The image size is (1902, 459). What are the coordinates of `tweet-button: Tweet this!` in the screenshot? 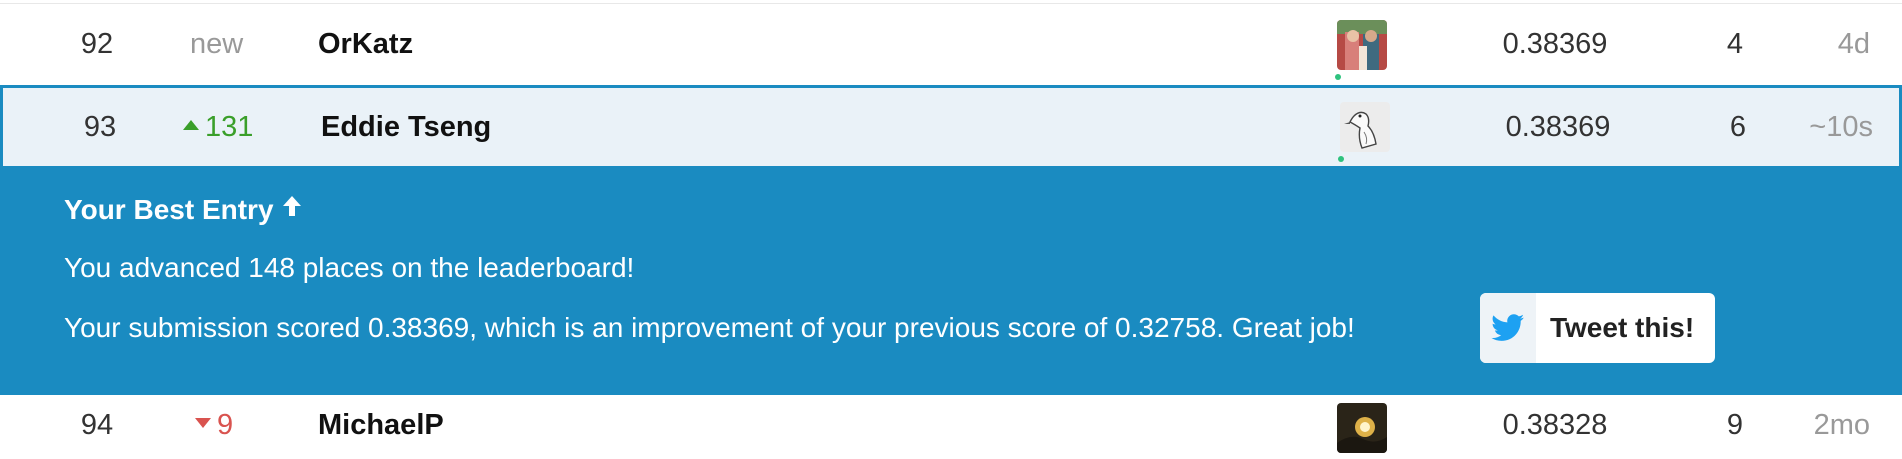 It's located at (1597, 328).